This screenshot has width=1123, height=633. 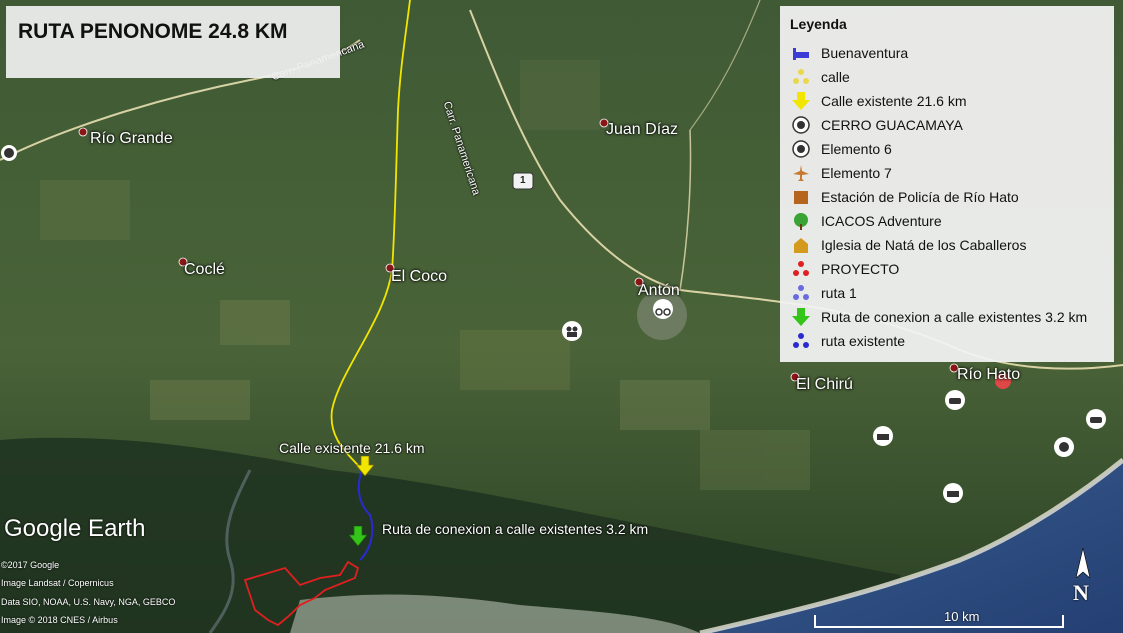 I want to click on legend-item-label: ruta existente, so click(x=863, y=341).